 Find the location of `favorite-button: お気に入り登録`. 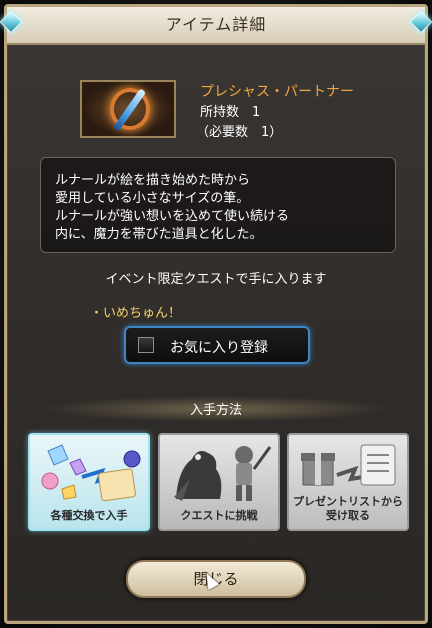

favorite-button: お気に入り登録 is located at coordinates (217, 345).